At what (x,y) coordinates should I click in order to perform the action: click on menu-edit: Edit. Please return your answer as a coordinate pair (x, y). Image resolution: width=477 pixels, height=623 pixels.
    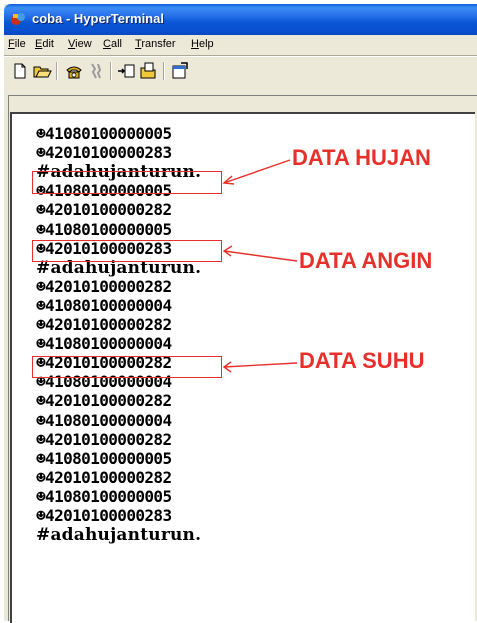
    Looking at the image, I should click on (44, 44).